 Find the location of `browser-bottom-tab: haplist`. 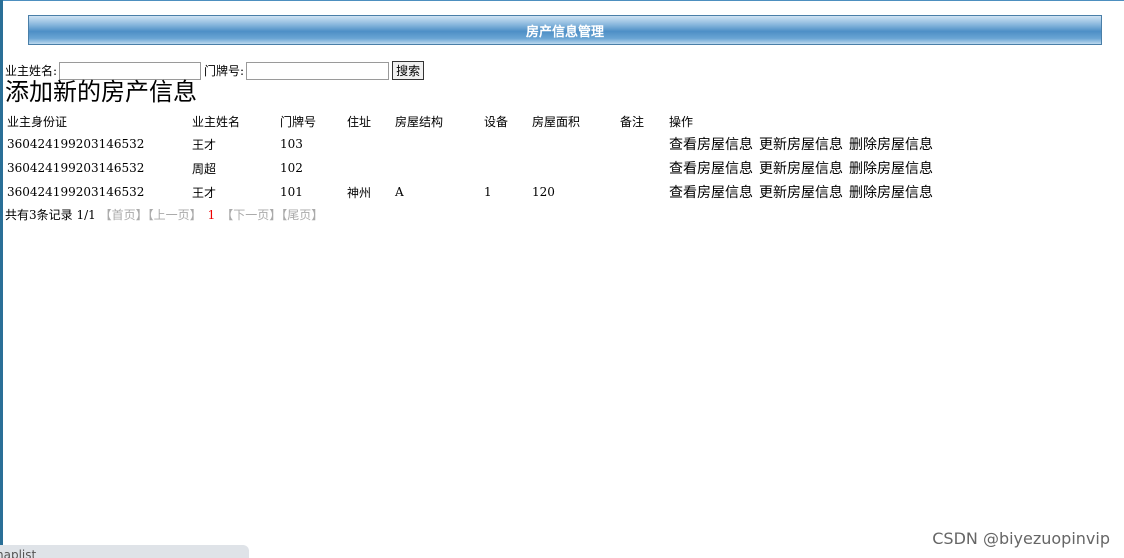

browser-bottom-tab: haplist is located at coordinates (124, 551).